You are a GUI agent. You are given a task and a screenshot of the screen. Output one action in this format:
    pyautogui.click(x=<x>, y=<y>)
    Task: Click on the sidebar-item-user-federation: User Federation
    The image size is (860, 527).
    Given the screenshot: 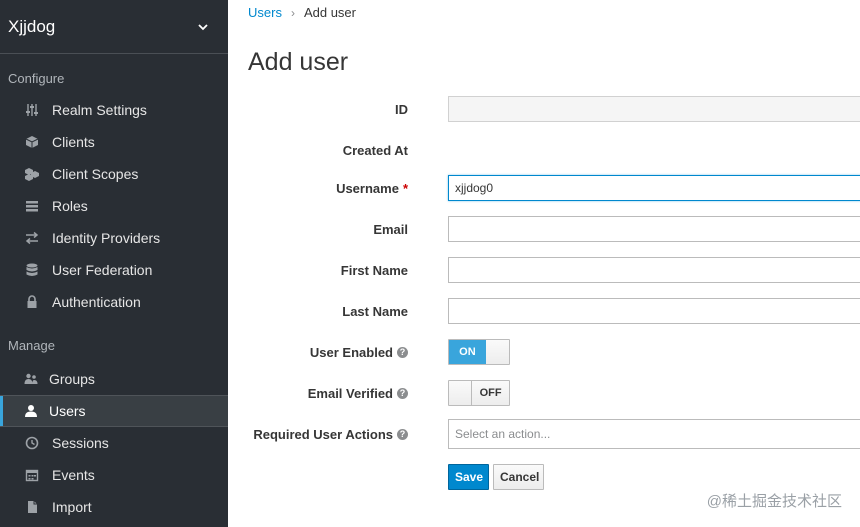 What is the action you would take?
    pyautogui.click(x=114, y=270)
    